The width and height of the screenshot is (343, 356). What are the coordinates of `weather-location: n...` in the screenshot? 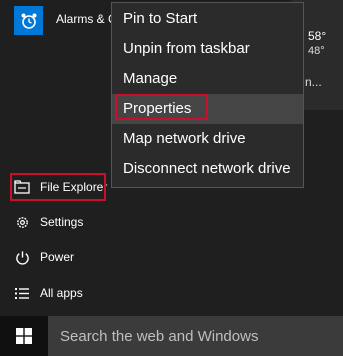 It's located at (313, 82).